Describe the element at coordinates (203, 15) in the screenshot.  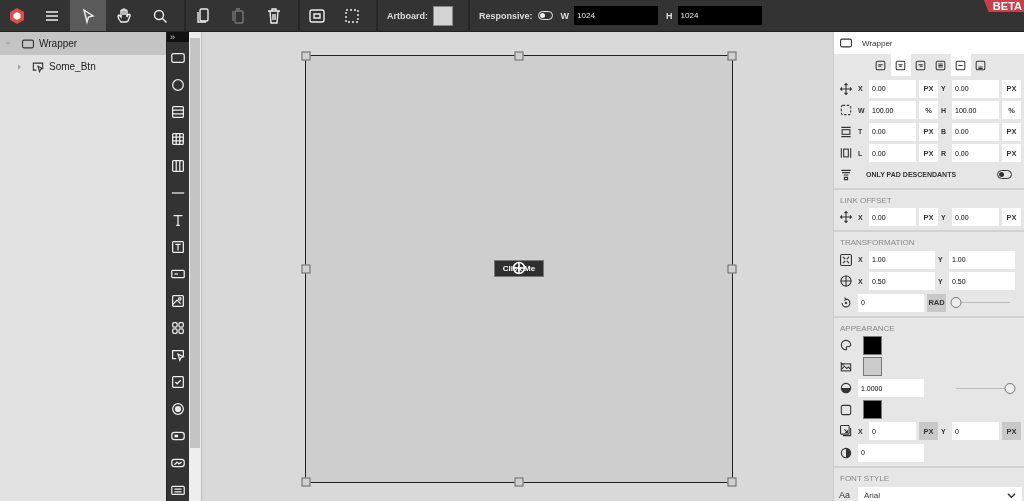
I see `copy-icon` at that location.